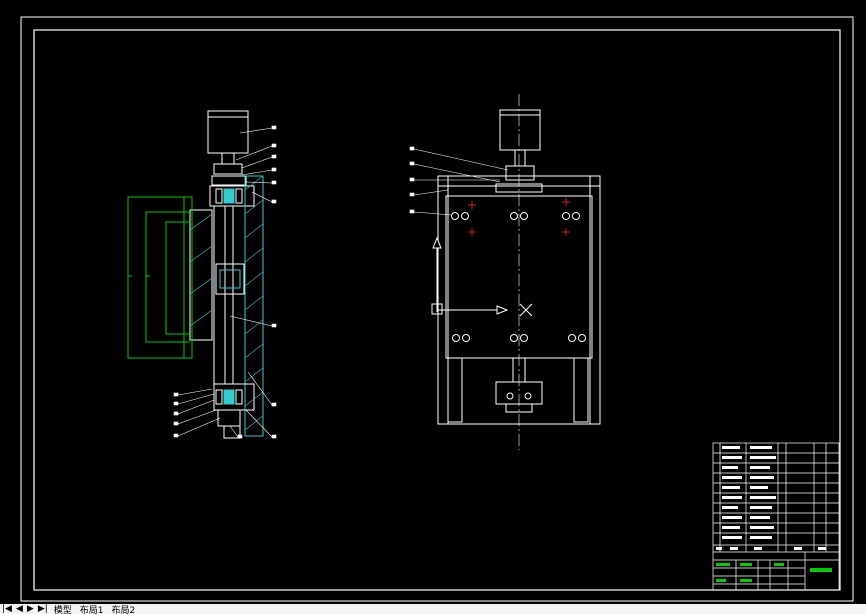 This screenshot has height=614, width=866. I want to click on tab-nav-next-button: ▶, so click(30, 609).